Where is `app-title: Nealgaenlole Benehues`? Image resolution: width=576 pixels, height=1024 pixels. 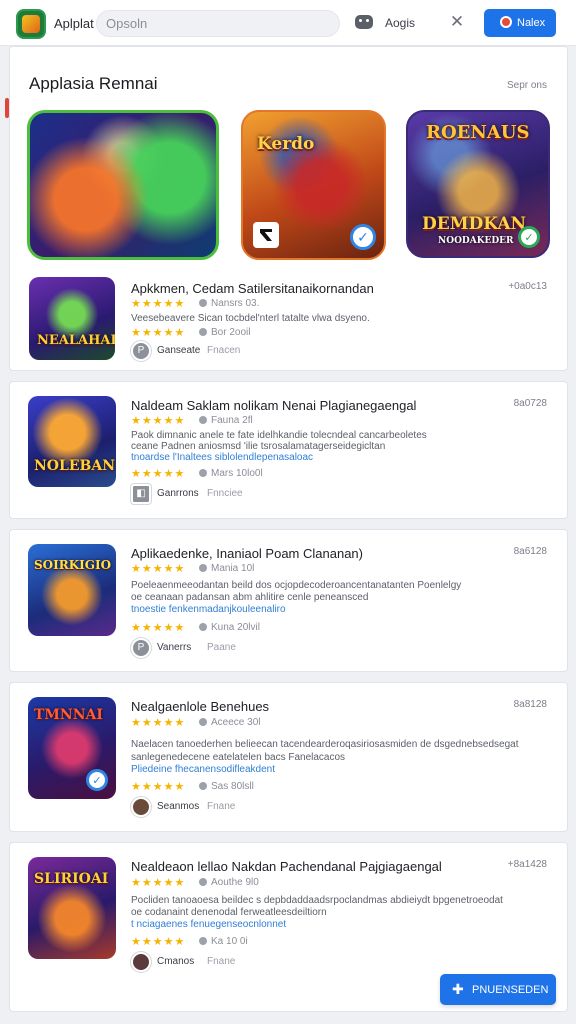 app-title: Nealgaenlole Benehues is located at coordinates (200, 706).